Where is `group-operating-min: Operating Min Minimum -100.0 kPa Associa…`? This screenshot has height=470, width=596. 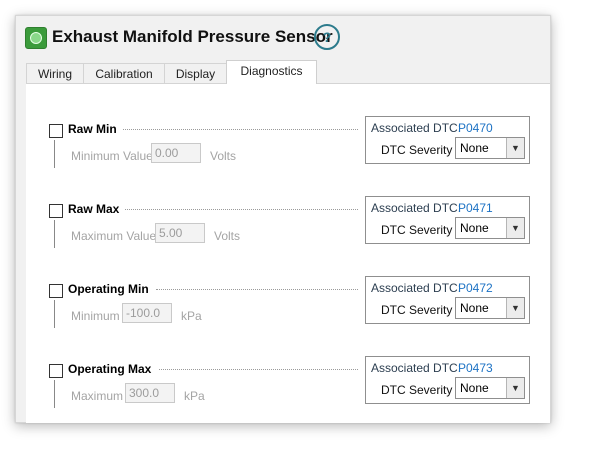 group-operating-min: Operating Min Minimum -100.0 kPa Associa… is located at coordinates (288, 311).